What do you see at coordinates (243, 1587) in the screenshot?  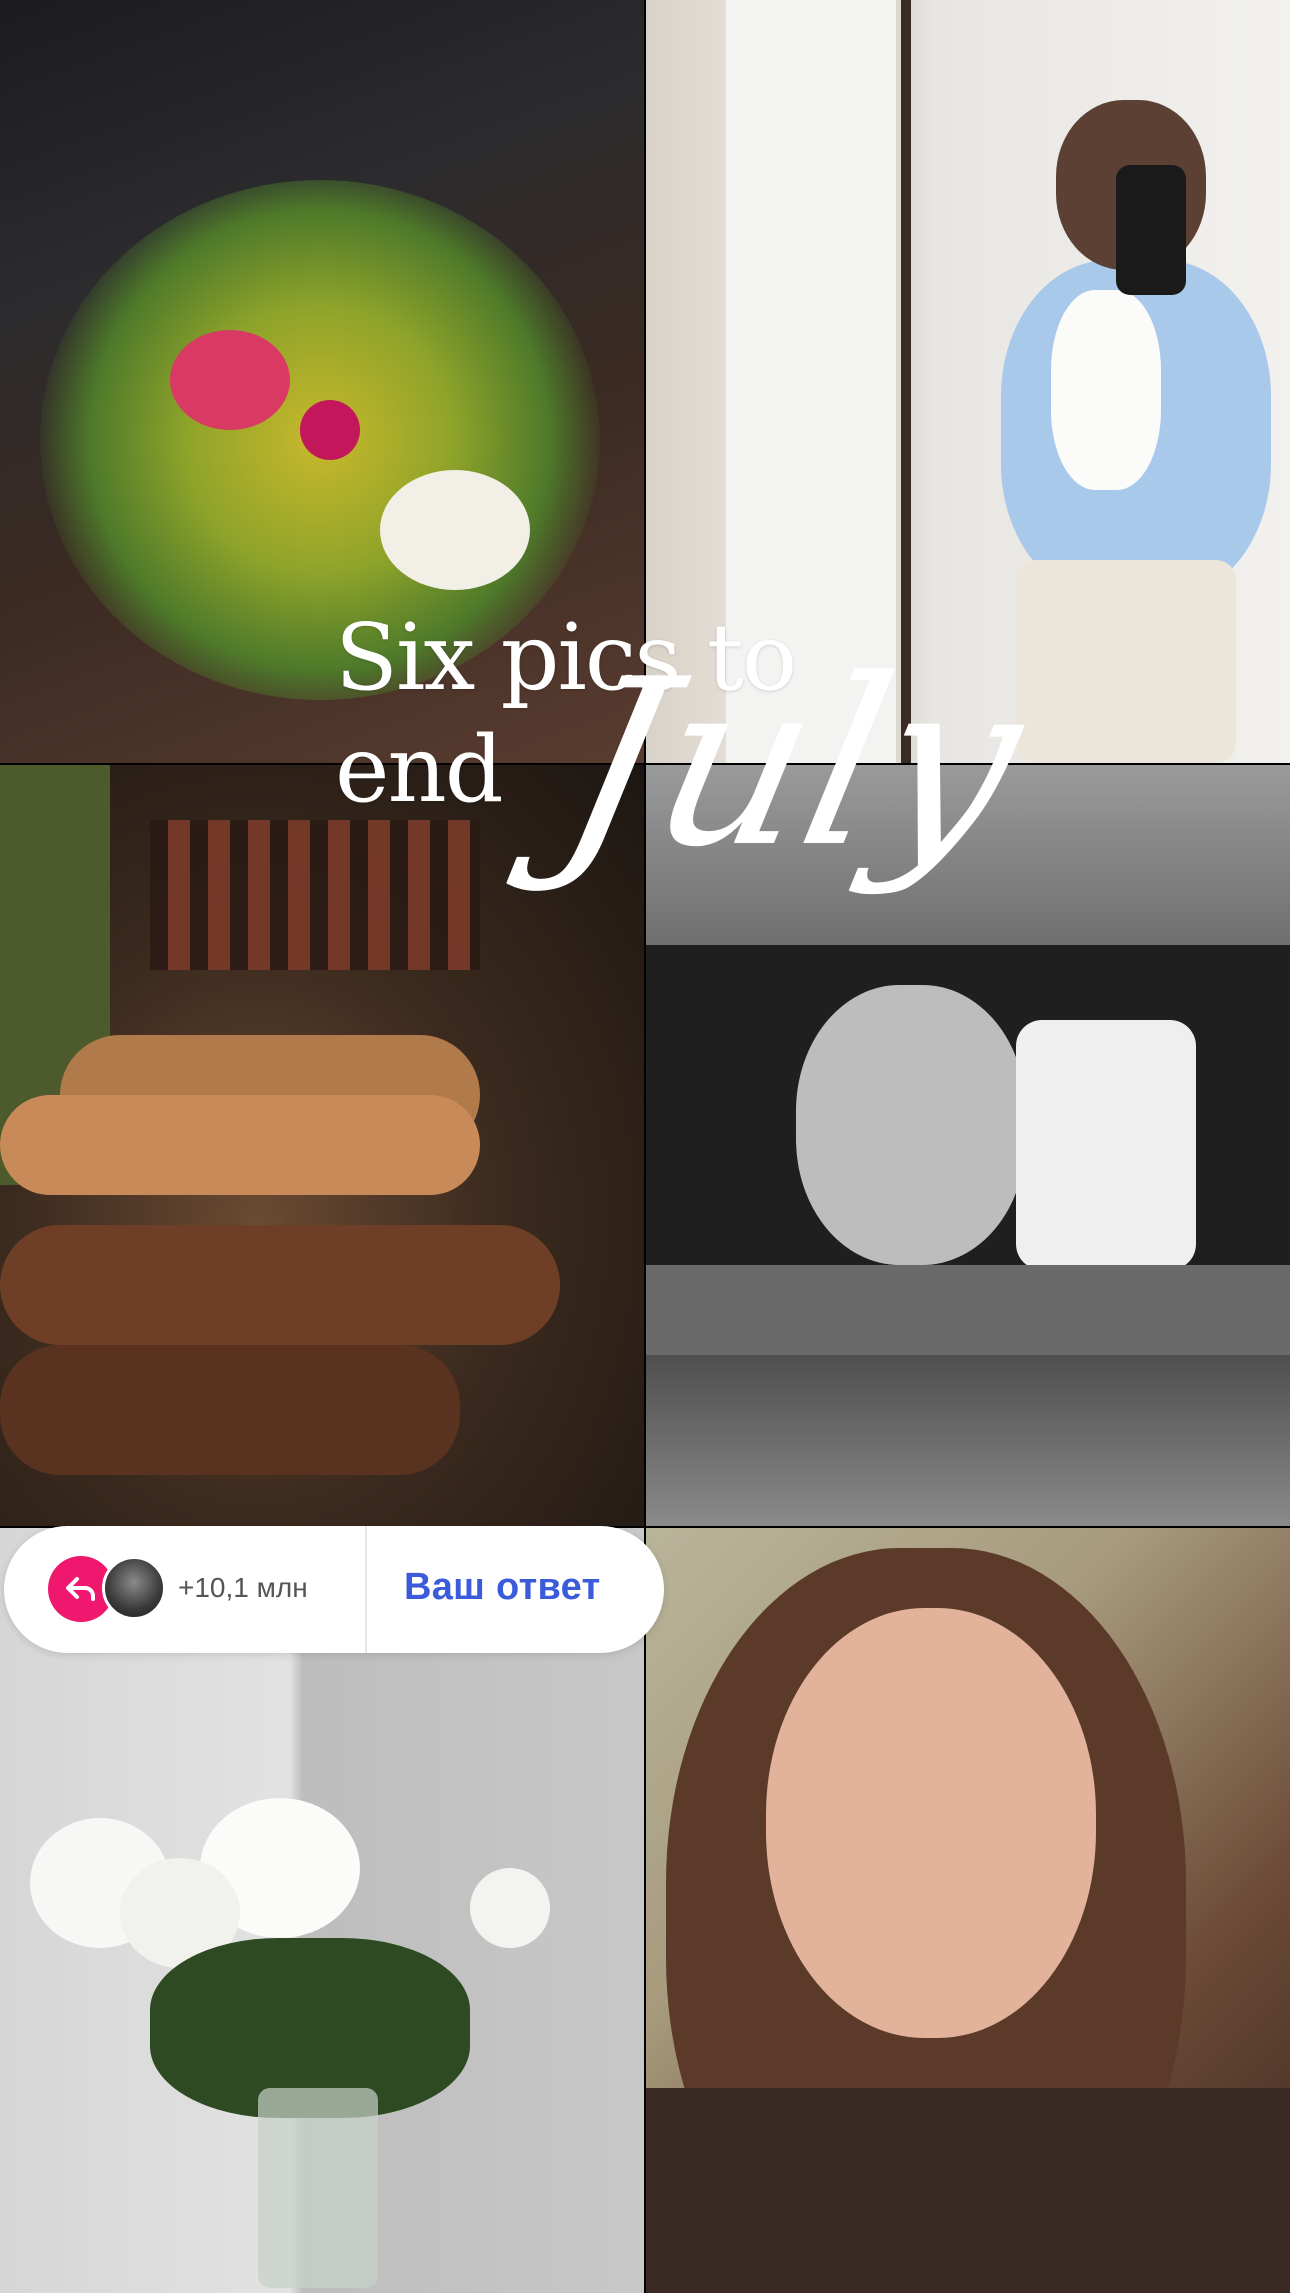 I see `reply-count: +10,1 млн` at bounding box center [243, 1587].